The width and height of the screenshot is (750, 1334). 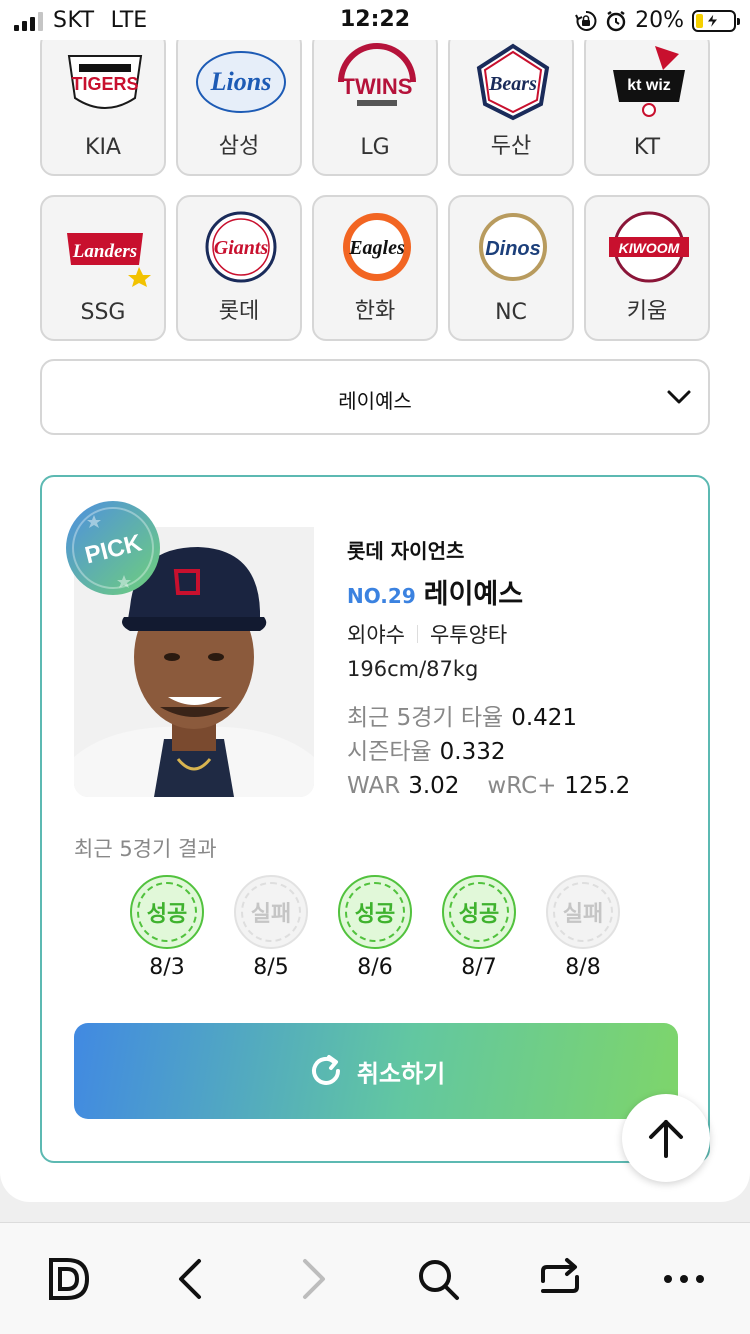 I want to click on result-item: 성공 8/7, so click(x=479, y=927).